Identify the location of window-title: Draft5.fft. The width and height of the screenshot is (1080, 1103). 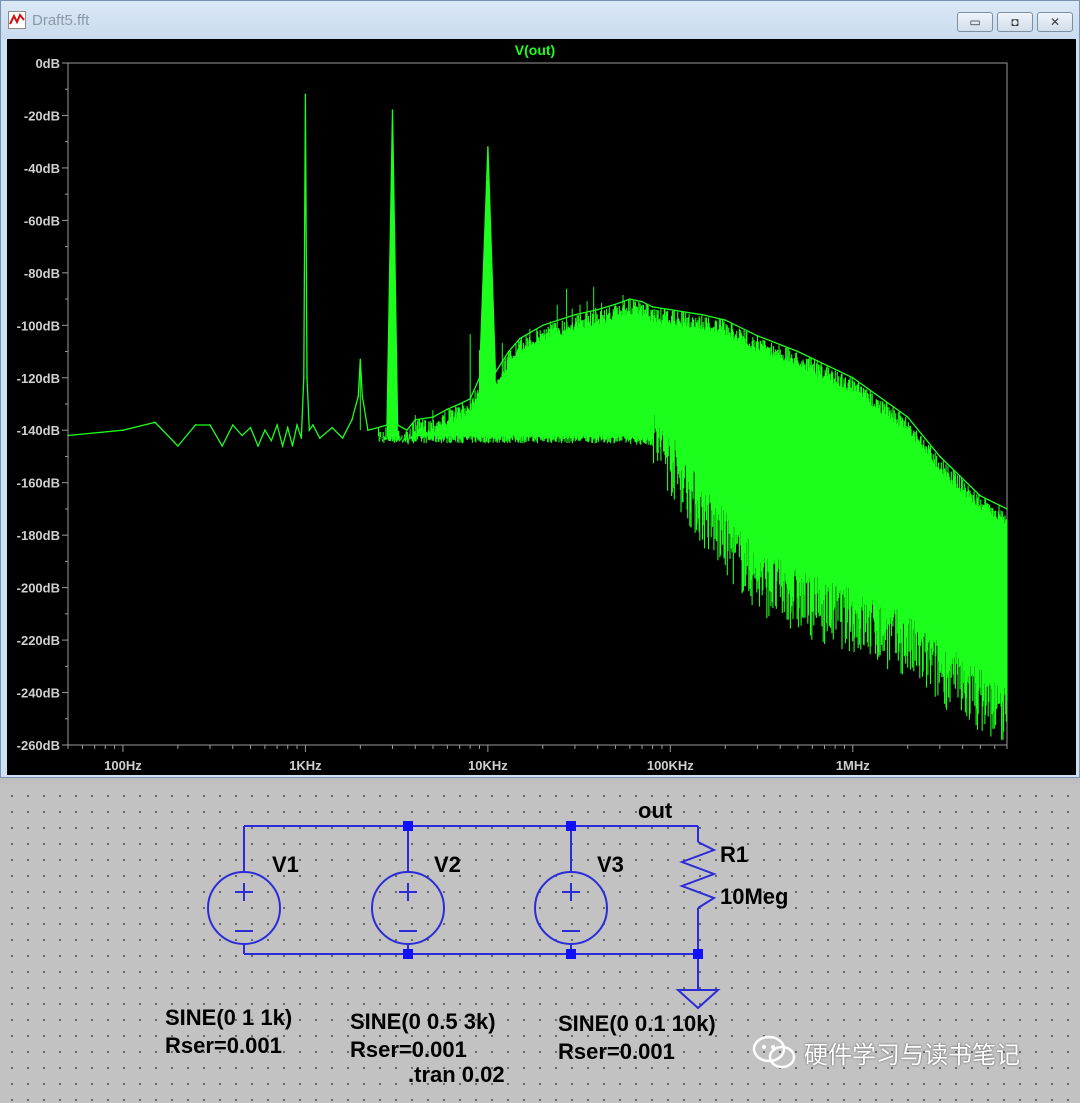
(61, 20).